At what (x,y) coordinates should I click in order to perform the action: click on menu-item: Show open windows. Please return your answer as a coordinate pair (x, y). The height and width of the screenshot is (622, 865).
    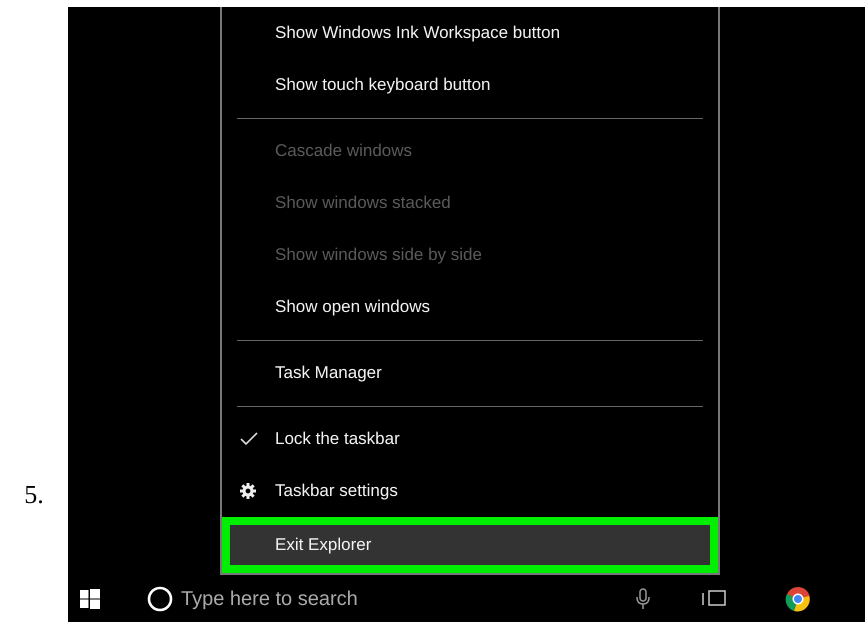
    Looking at the image, I should click on (470, 307).